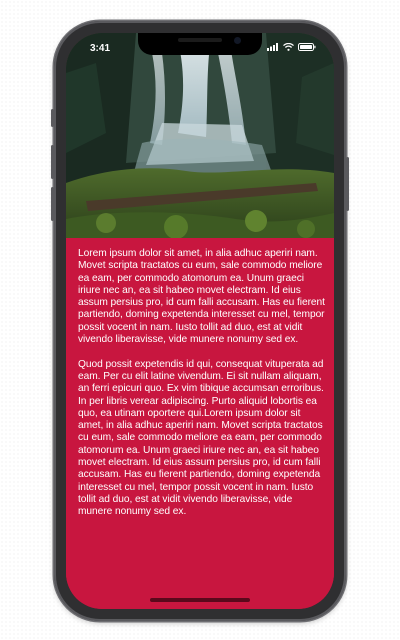 The width and height of the screenshot is (400, 640). What do you see at coordinates (52, 162) in the screenshot?
I see `volume-up-button` at bounding box center [52, 162].